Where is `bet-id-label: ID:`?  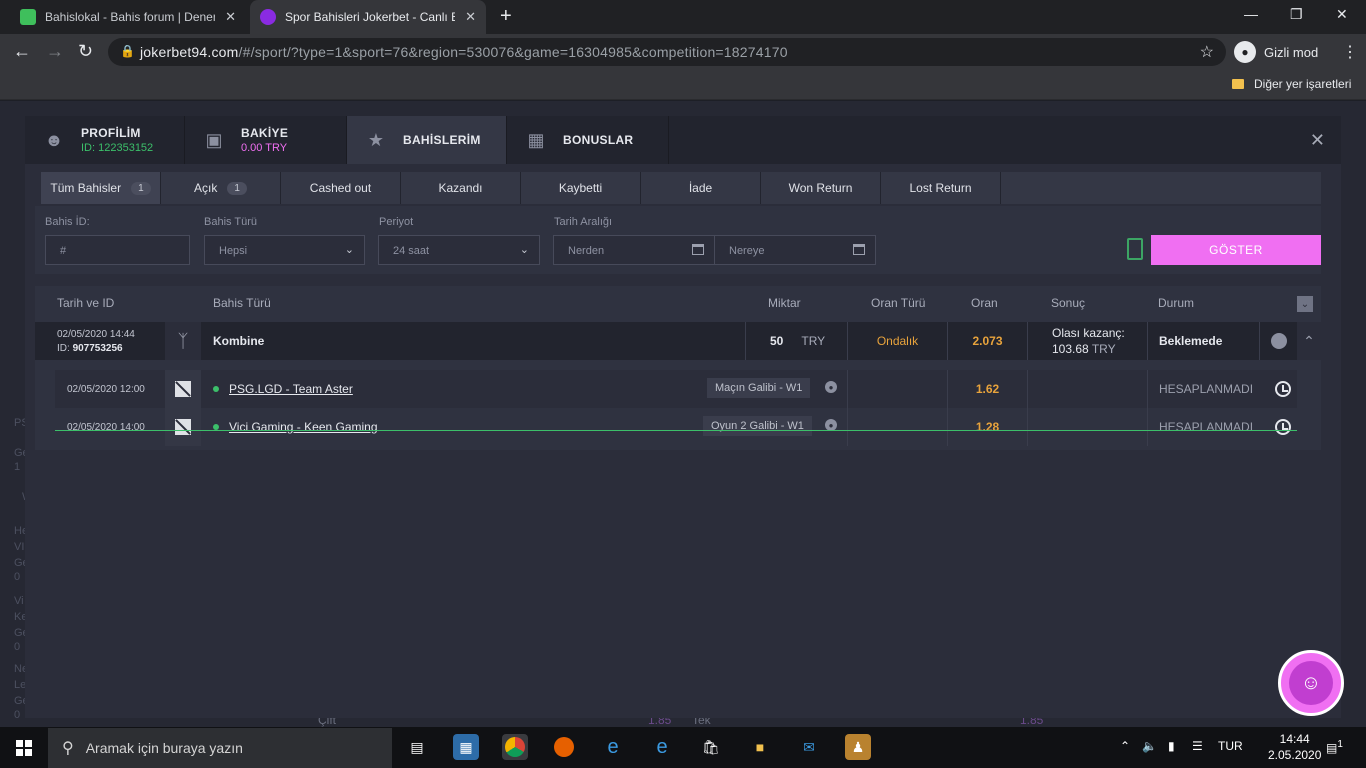
bet-id-label: ID: is located at coordinates (63, 348).